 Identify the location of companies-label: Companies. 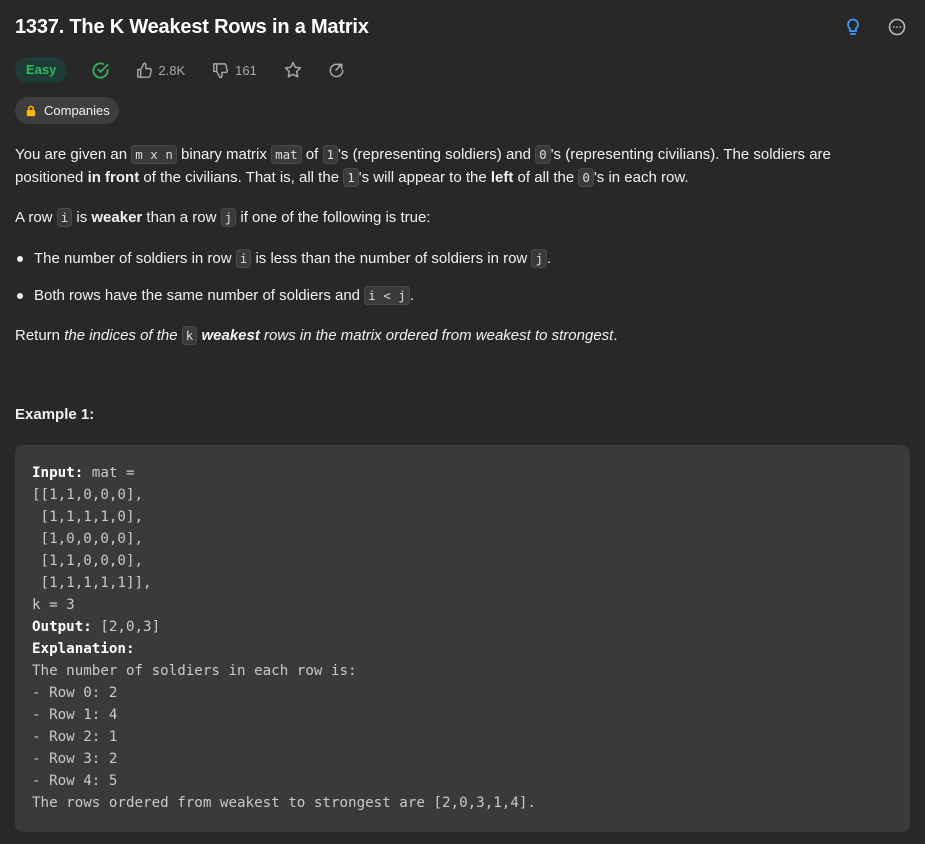
(77, 110).